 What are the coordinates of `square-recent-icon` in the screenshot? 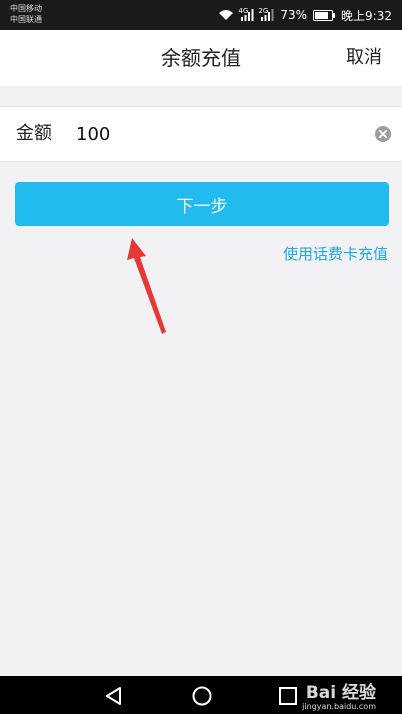 It's located at (288, 696).